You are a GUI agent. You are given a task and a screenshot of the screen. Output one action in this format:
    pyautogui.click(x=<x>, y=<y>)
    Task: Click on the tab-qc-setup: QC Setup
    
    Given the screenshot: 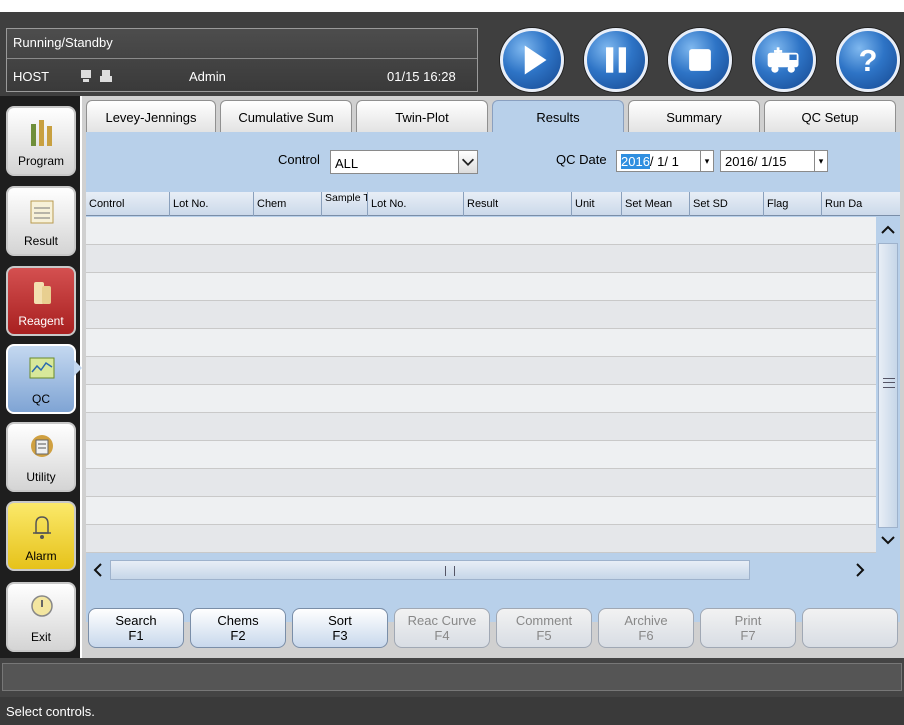 What is the action you would take?
    pyautogui.click(x=830, y=117)
    